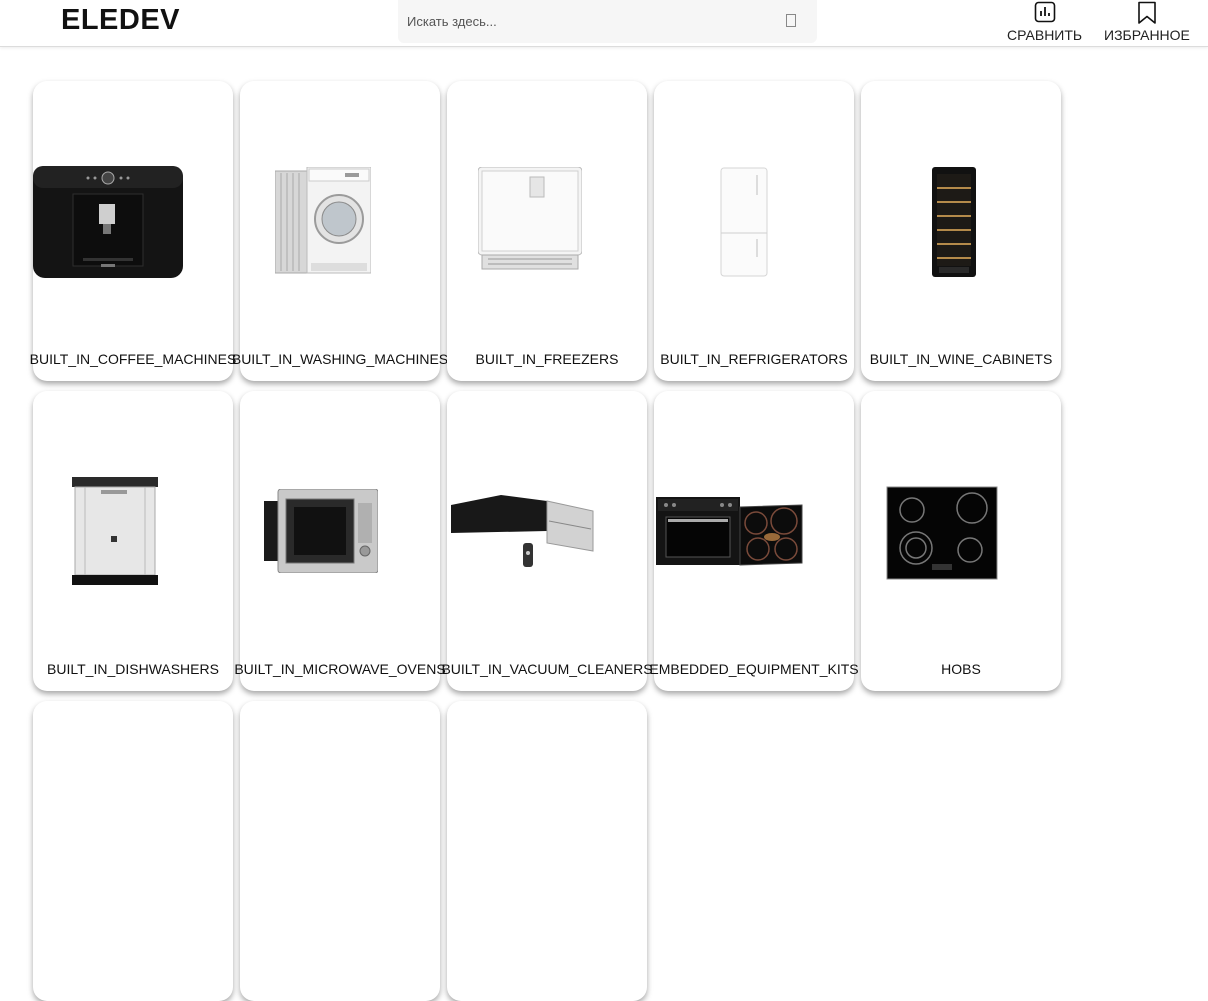 This screenshot has width=1208, height=1001. What do you see at coordinates (954, 222) in the screenshot?
I see `wine-cabinet-image` at bounding box center [954, 222].